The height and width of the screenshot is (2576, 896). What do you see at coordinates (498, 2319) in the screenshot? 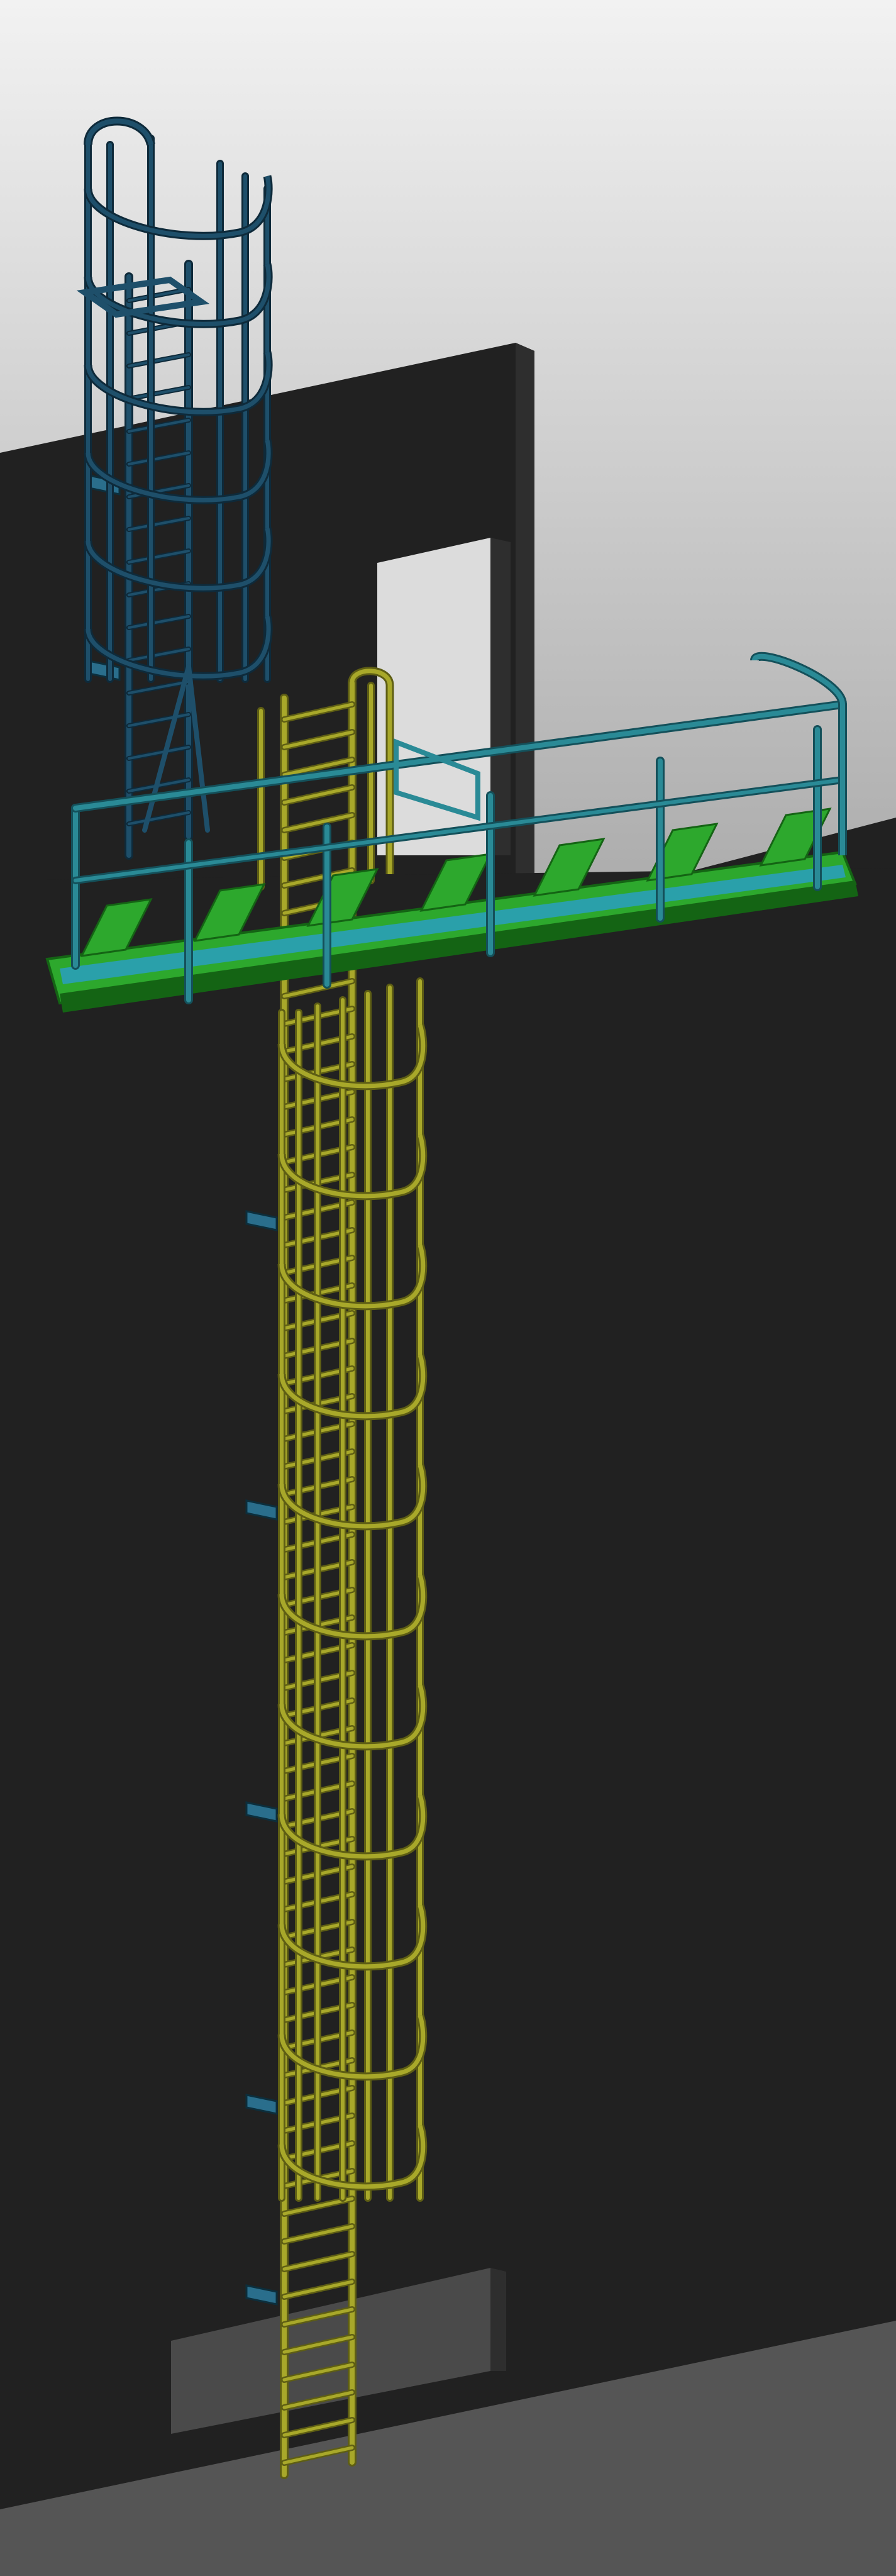
I see `lower-opening-jamb` at bounding box center [498, 2319].